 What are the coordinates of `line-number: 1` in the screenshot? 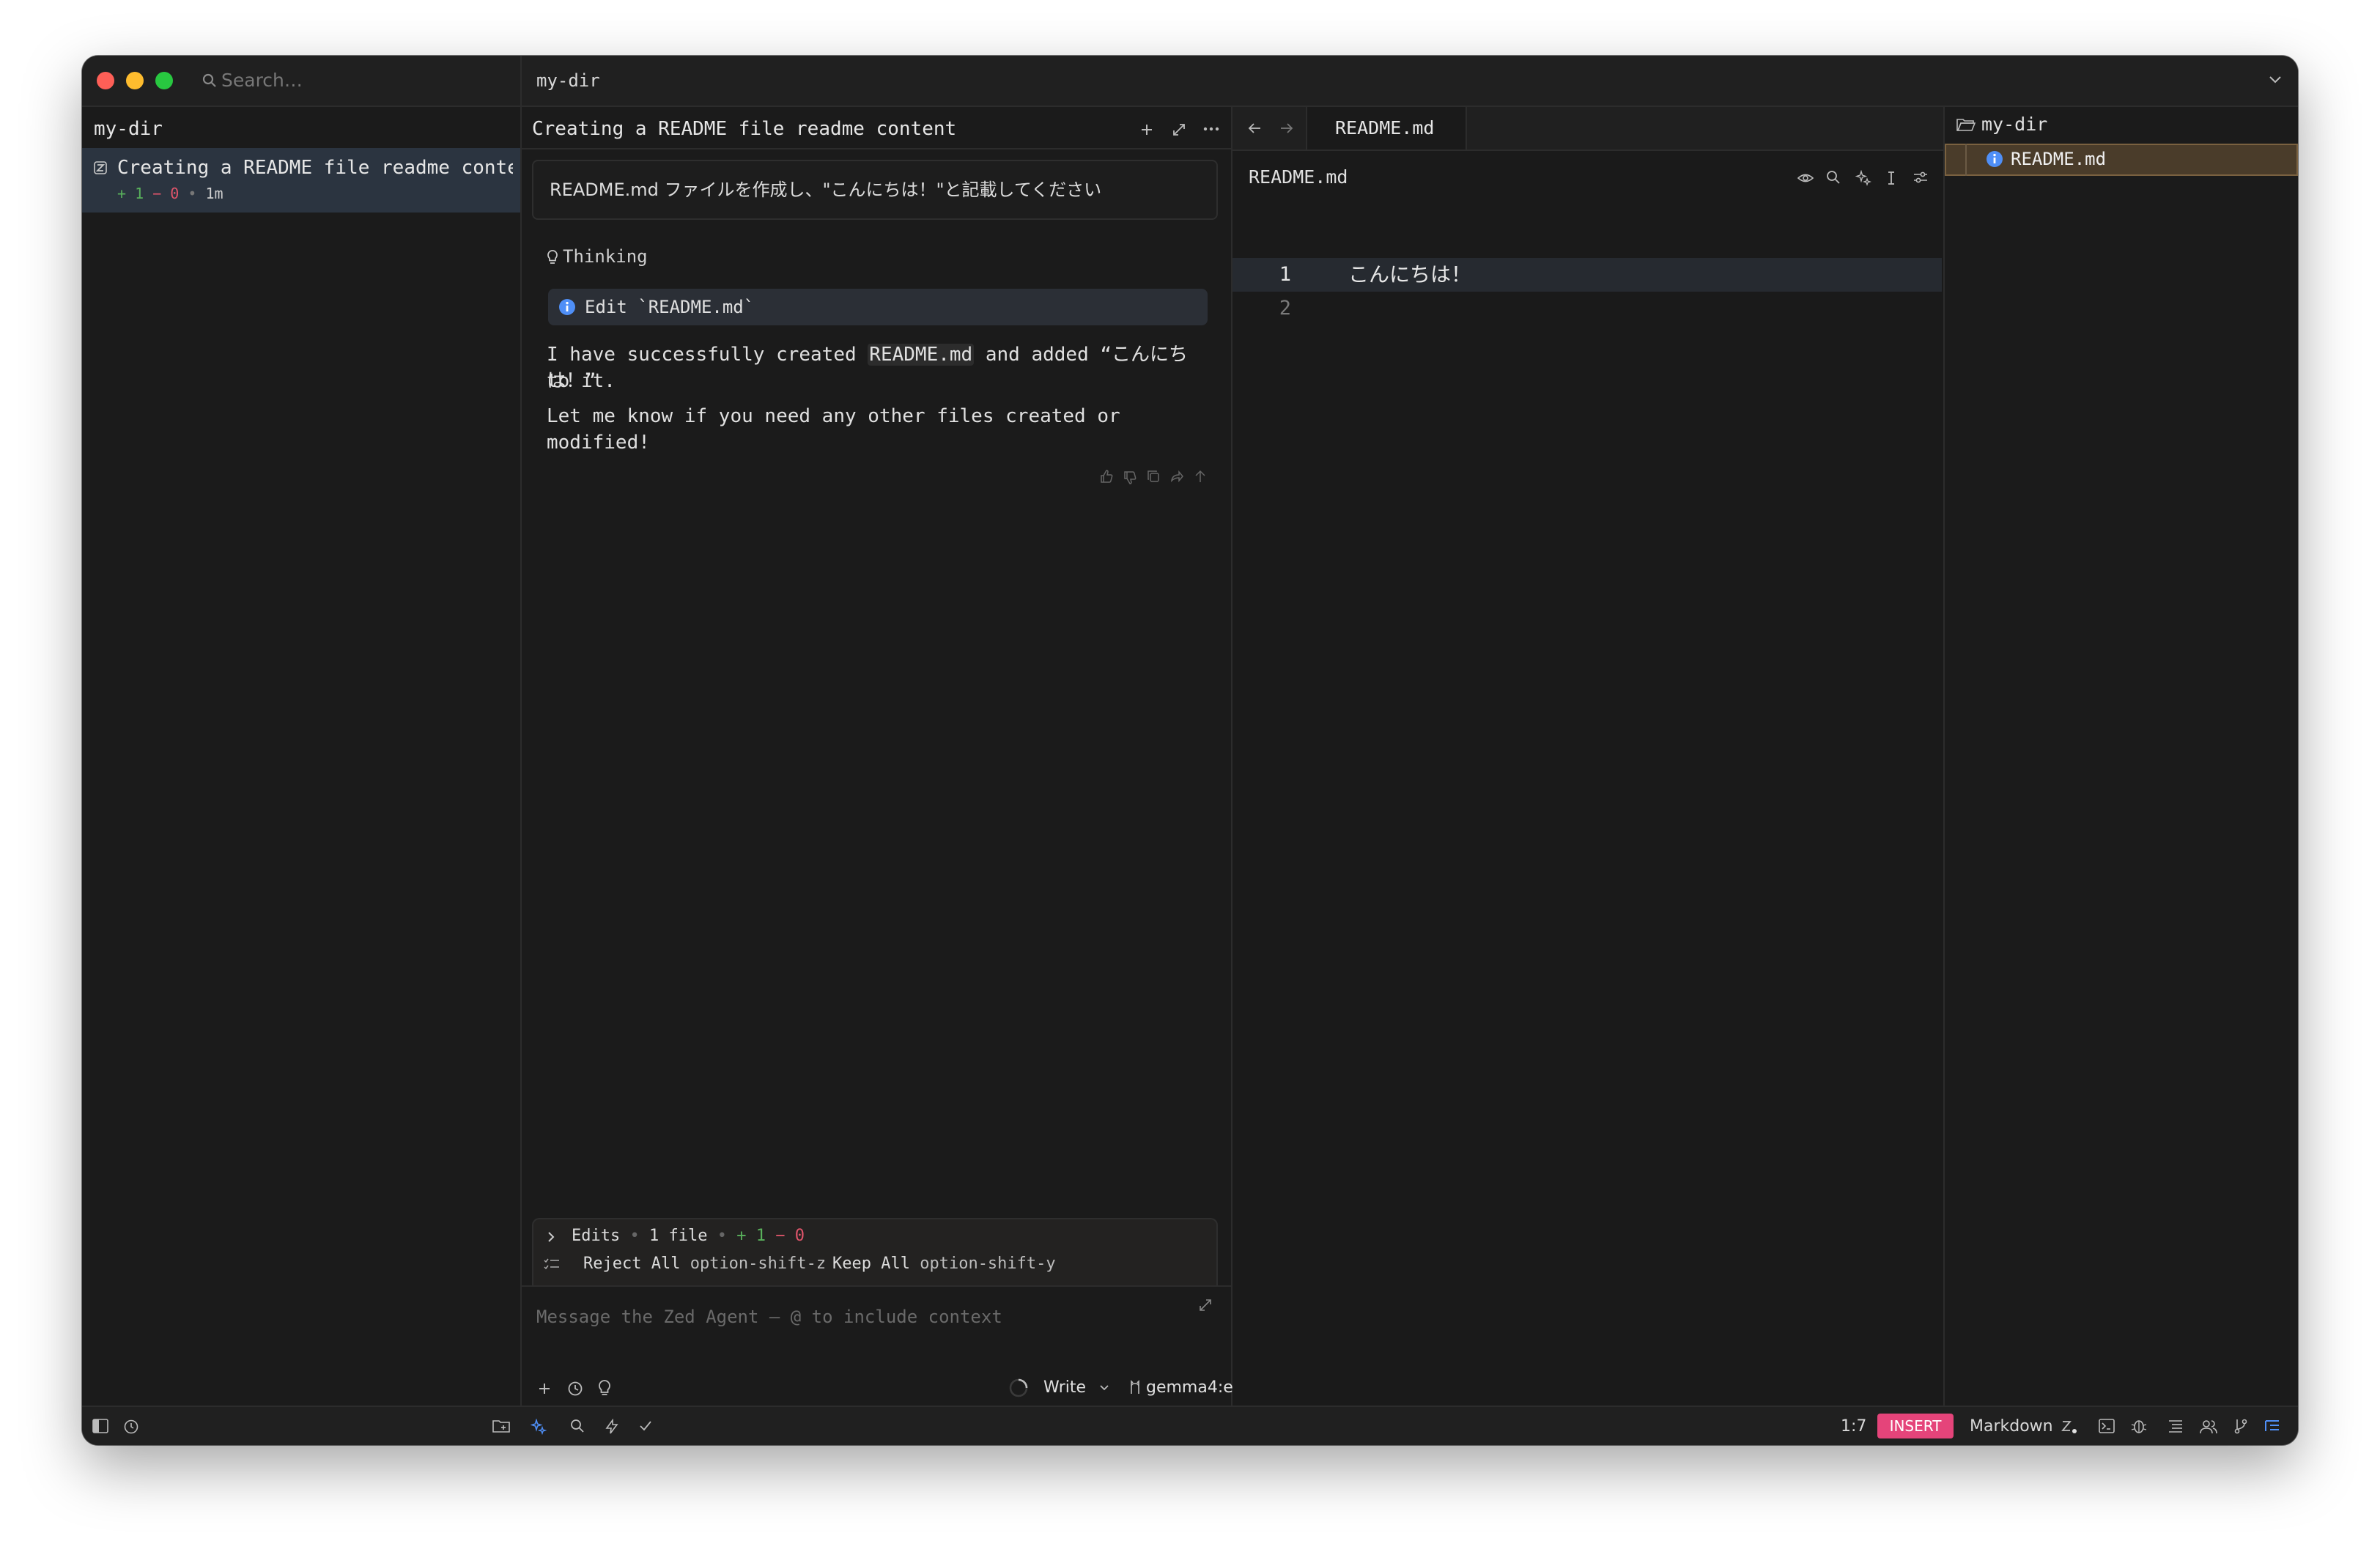 It's located at (1285, 274).